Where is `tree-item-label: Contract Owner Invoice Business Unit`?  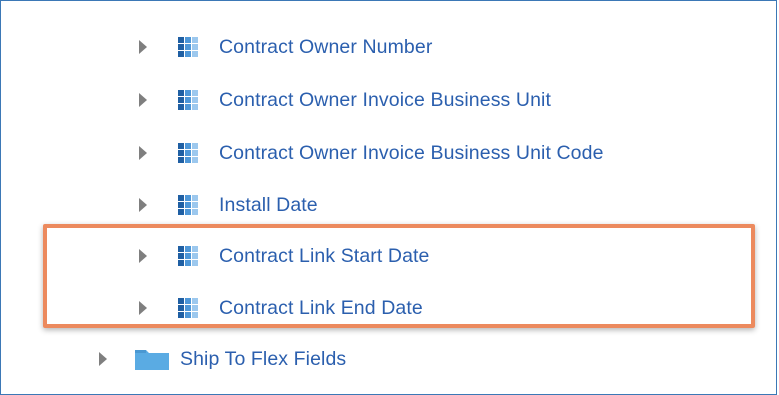
tree-item-label: Contract Owner Invoice Business Unit is located at coordinates (385, 99).